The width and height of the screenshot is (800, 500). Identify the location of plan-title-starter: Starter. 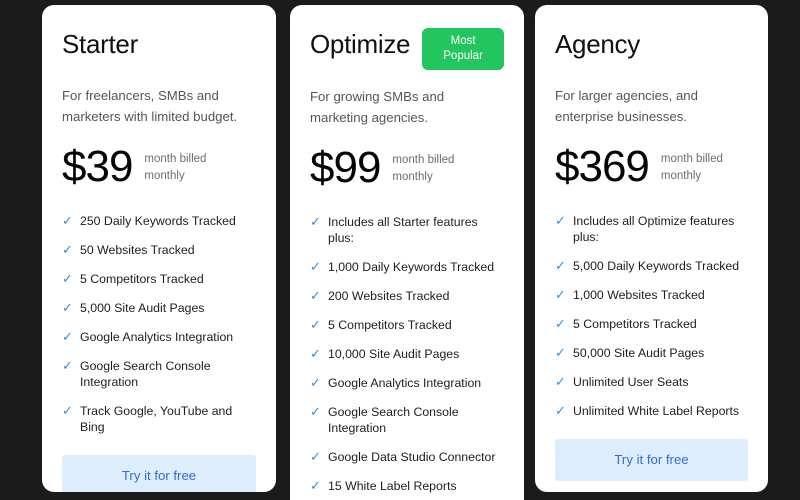
(100, 44).